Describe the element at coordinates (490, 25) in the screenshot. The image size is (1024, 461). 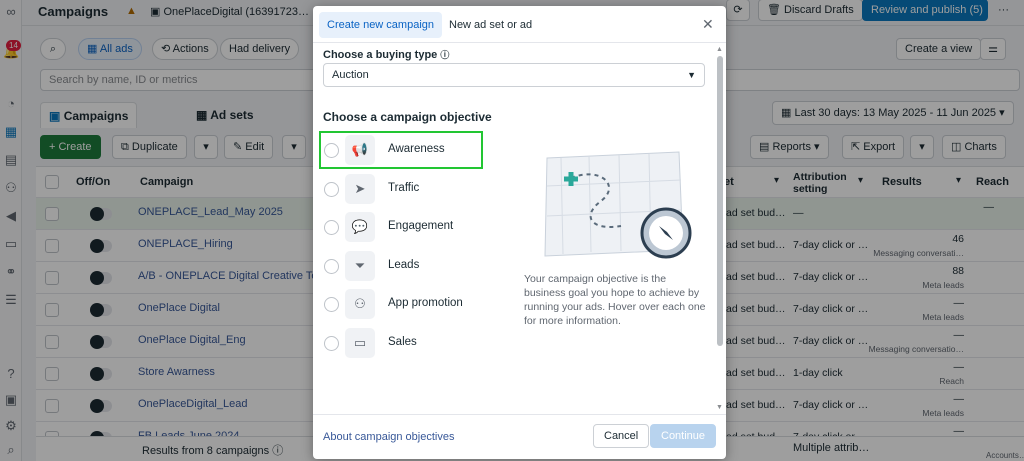
I see `tab-new-adset-or-ad: New ad set or ad` at that location.